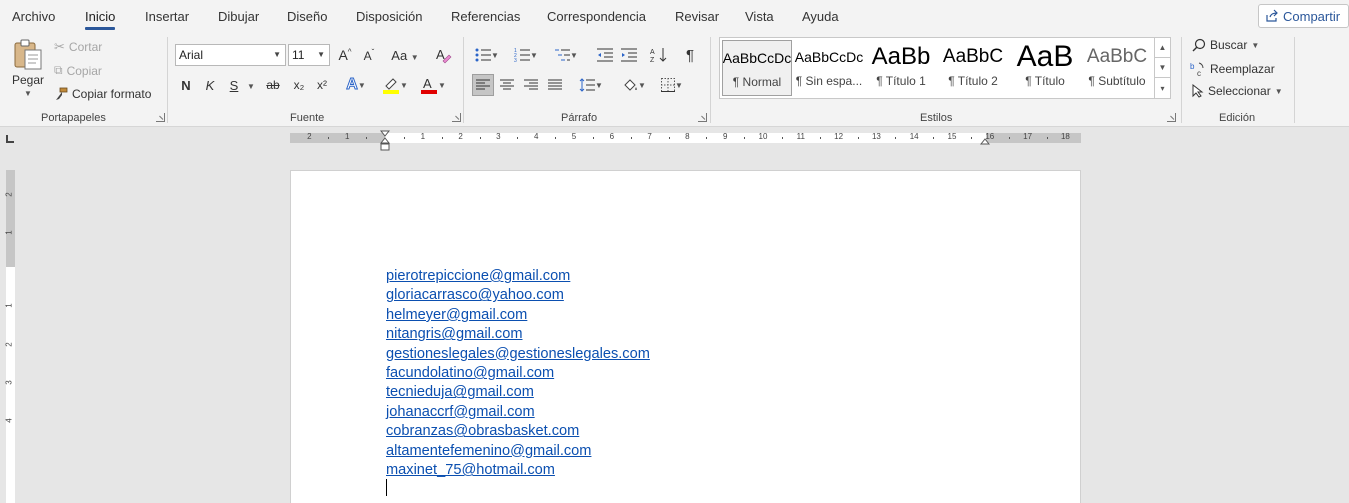 This screenshot has width=1349, height=503. What do you see at coordinates (518, 451) in the screenshot?
I see `email-link: altamentefemenino@gmail.com` at bounding box center [518, 451].